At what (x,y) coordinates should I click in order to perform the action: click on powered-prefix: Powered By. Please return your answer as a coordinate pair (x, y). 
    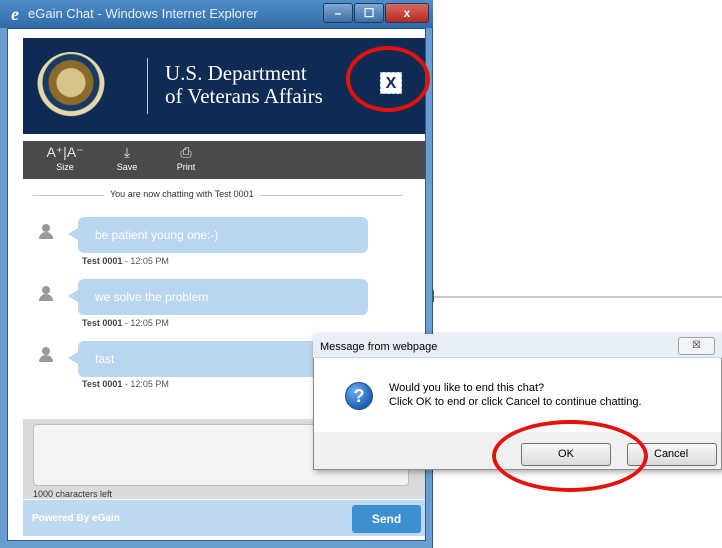
    Looking at the image, I should click on (62, 518).